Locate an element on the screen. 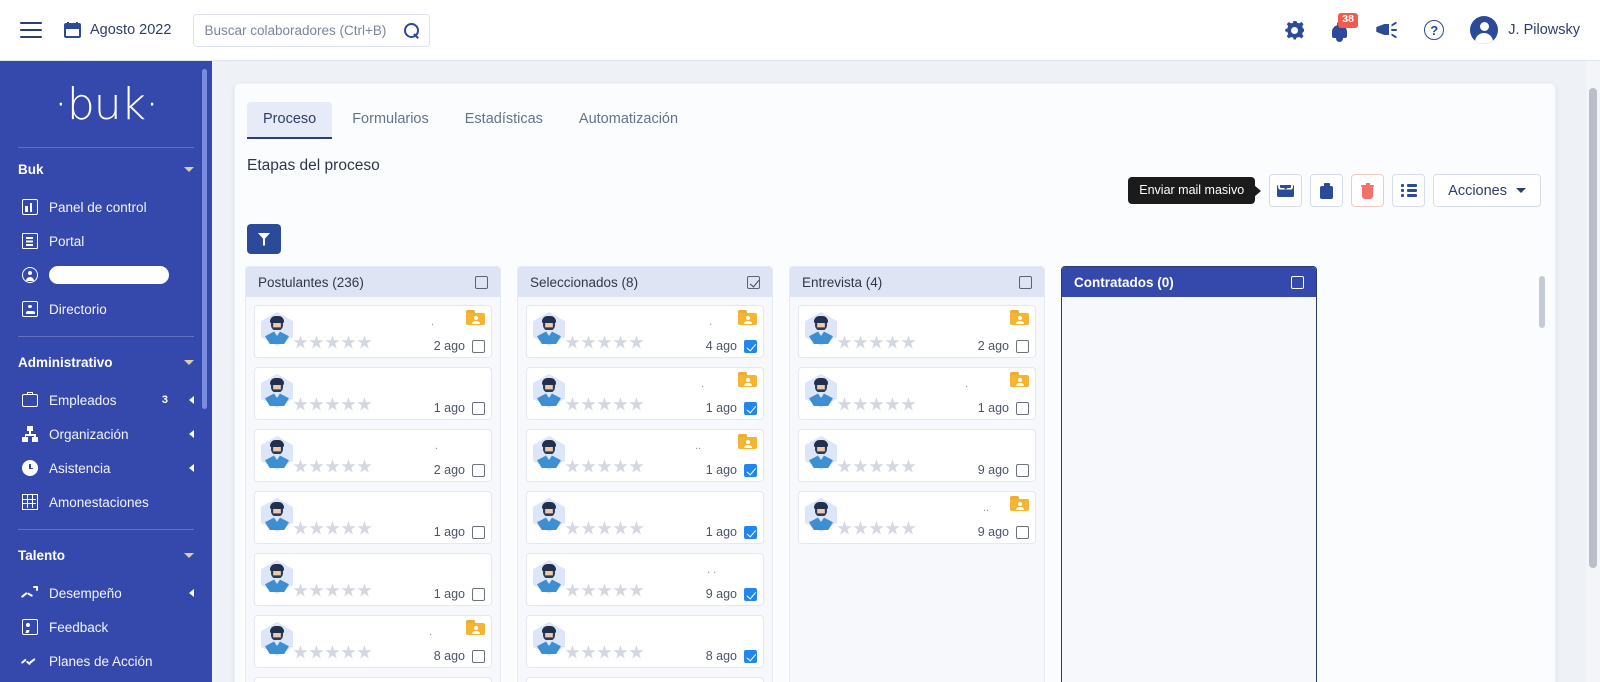  search-box is located at coordinates (312, 30).